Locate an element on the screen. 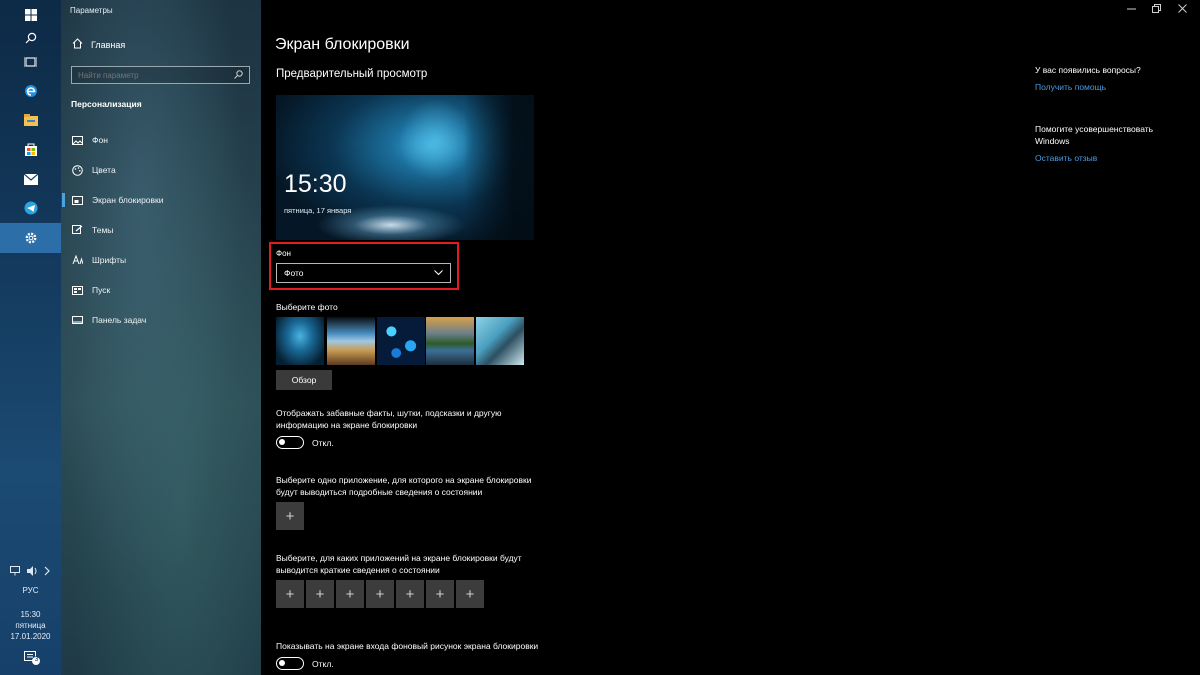  nav-item-label: Шрифты is located at coordinates (109, 260).